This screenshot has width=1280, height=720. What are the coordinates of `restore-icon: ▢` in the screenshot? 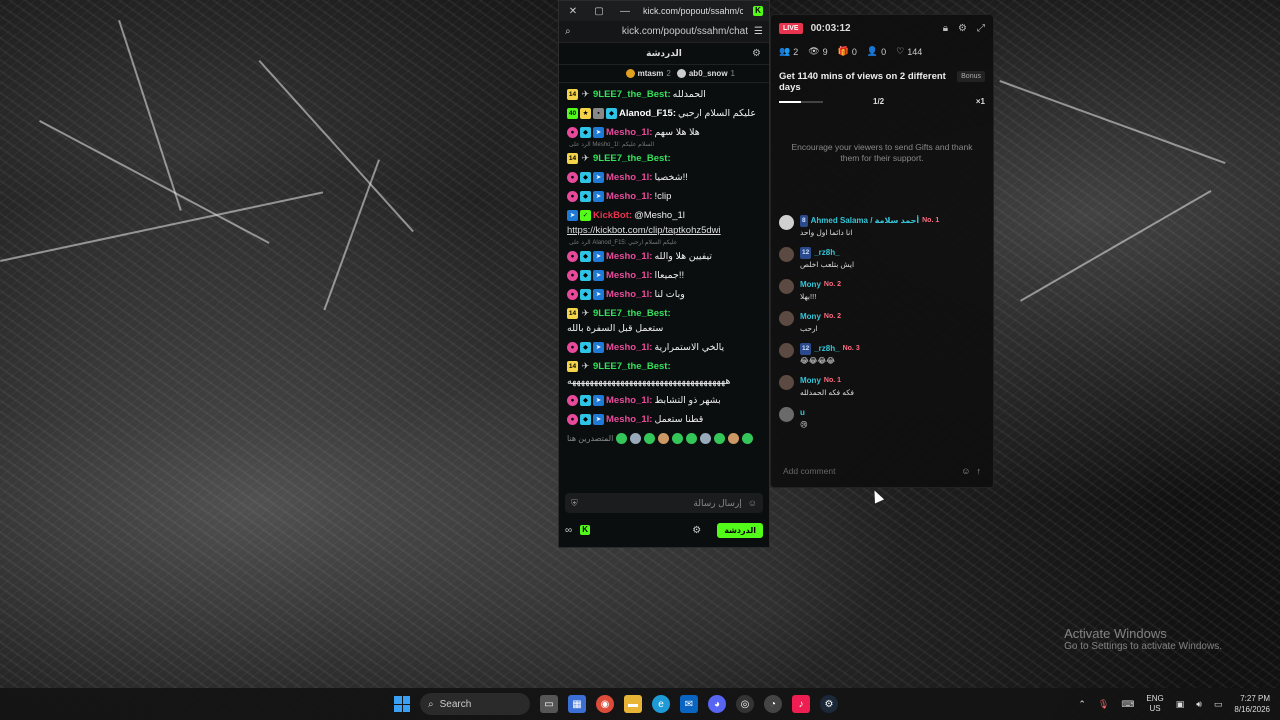 It's located at (599, 11).